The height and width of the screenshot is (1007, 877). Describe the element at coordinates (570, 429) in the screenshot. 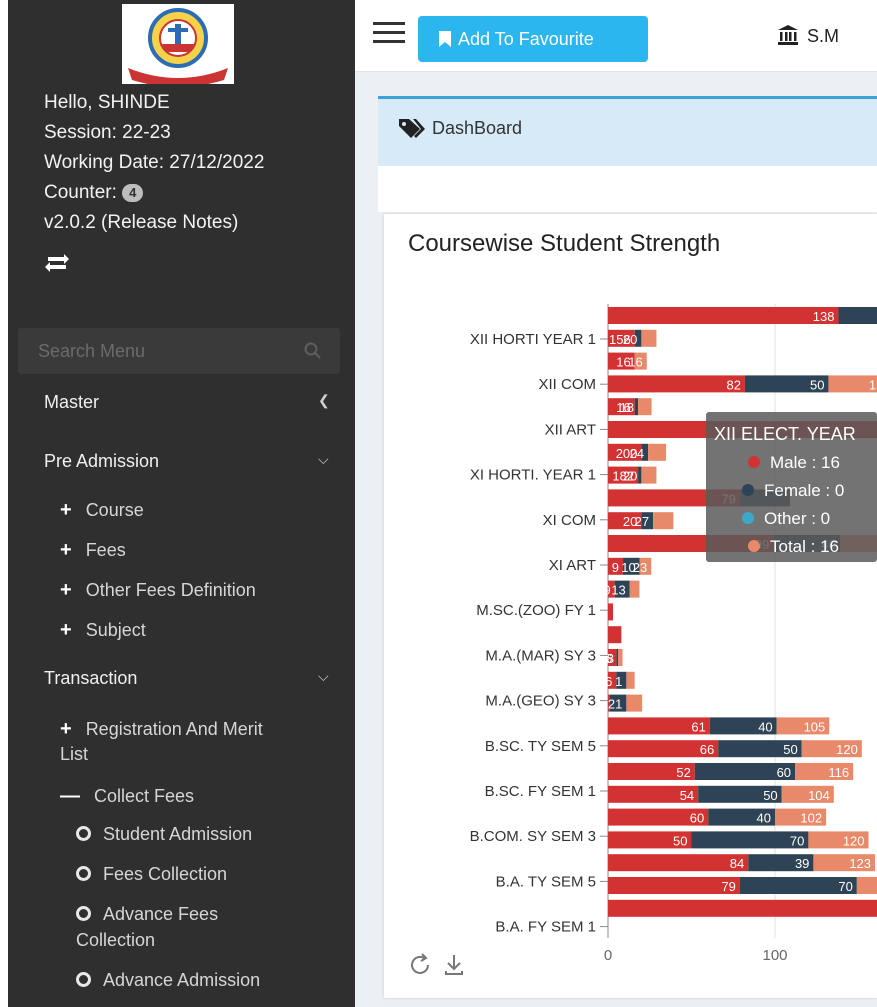

I see `category-label: XII ART` at that location.